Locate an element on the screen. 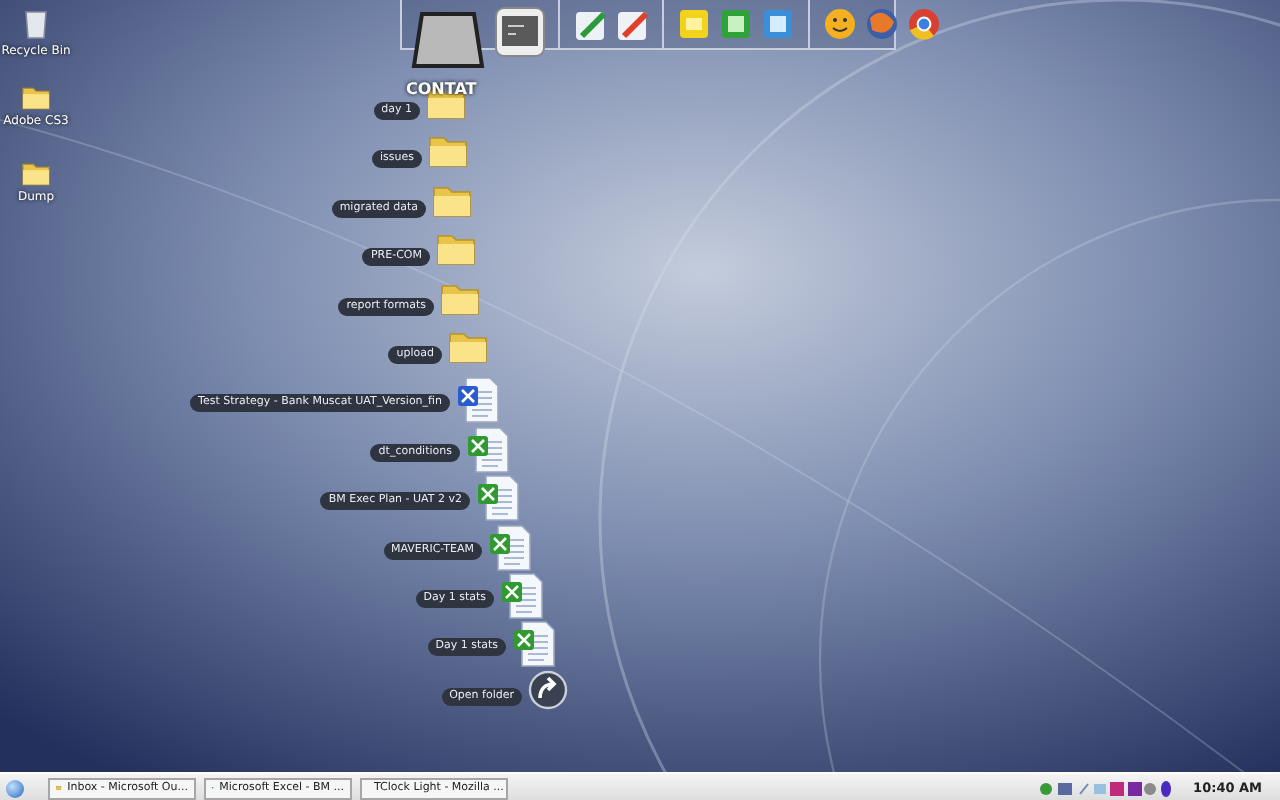  drive-icon is located at coordinates (448, 40).